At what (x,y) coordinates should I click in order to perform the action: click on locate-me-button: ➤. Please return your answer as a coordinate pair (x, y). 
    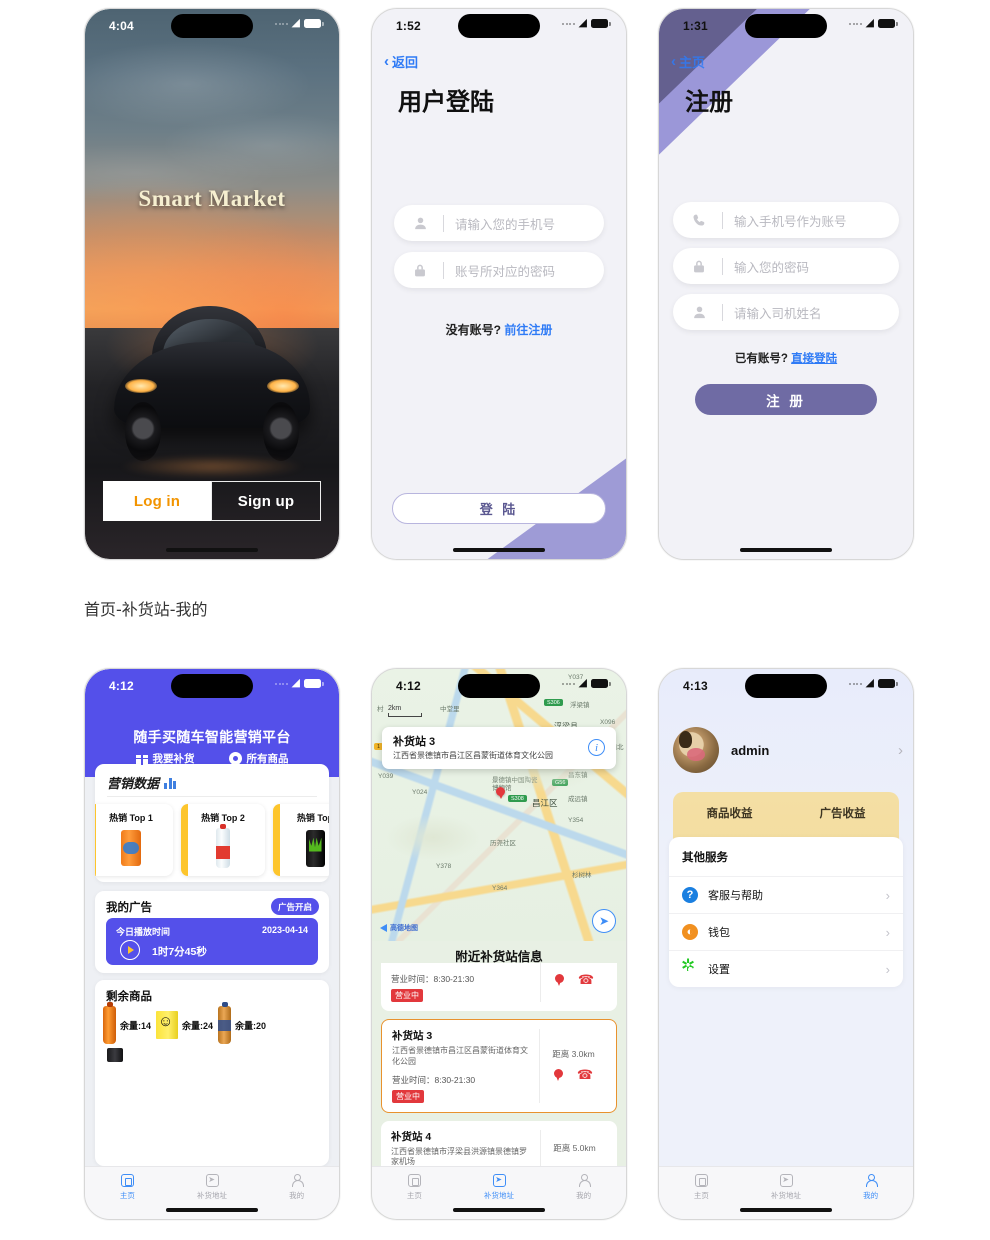
    Looking at the image, I should click on (604, 921).